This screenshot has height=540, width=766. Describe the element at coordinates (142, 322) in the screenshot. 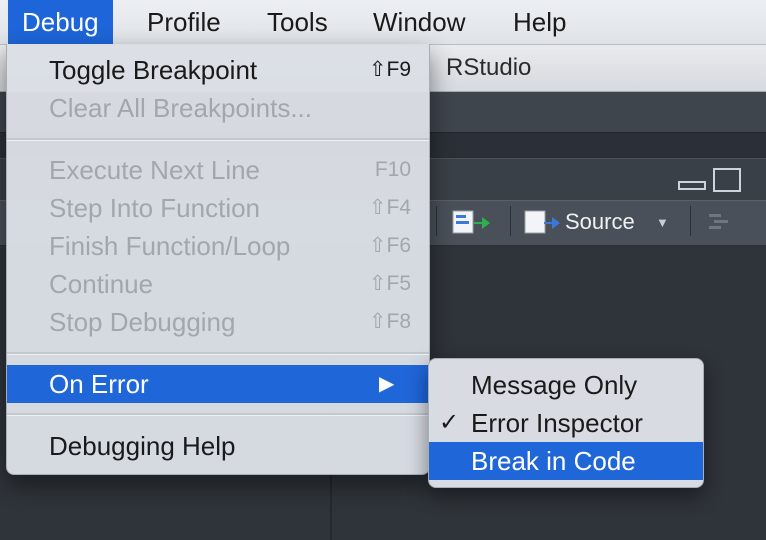

I see `menu-item-label: Stop Debugging` at that location.